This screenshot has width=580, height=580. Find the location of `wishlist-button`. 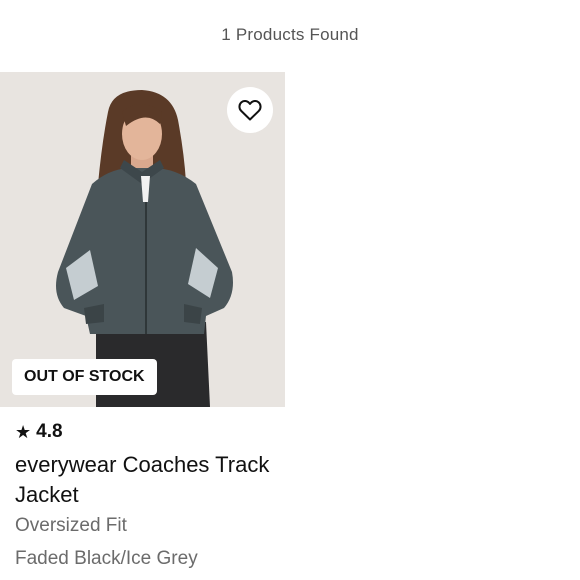

wishlist-button is located at coordinates (250, 110).